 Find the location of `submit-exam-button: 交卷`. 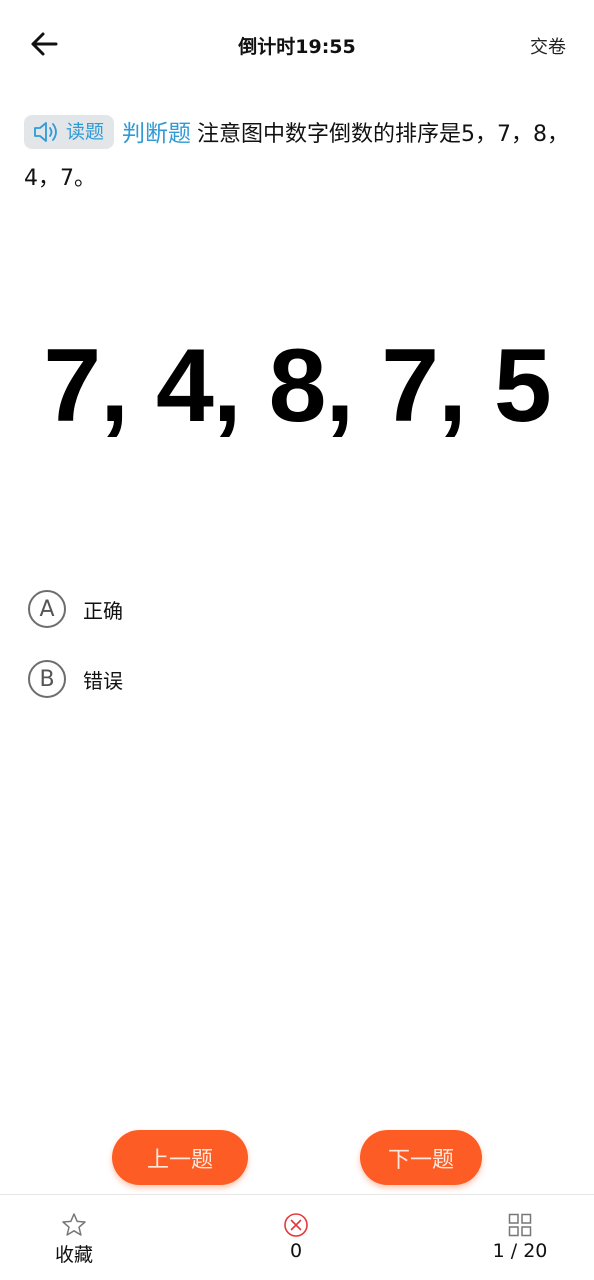

submit-exam-button: 交卷 is located at coordinates (548, 46).